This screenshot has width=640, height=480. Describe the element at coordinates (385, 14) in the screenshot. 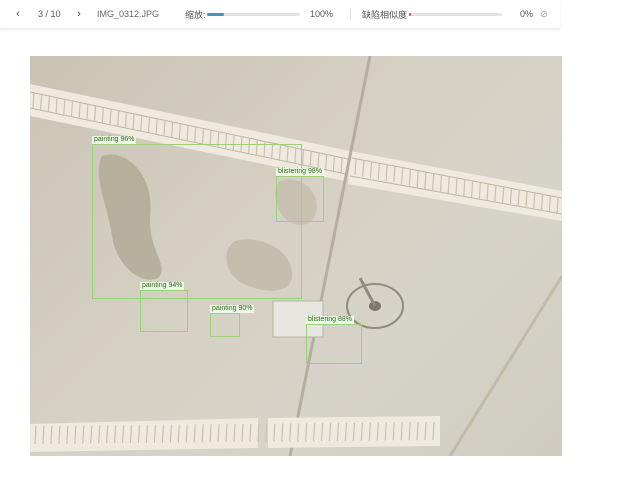

I see `similarity-label: 缺陷相似度` at that location.